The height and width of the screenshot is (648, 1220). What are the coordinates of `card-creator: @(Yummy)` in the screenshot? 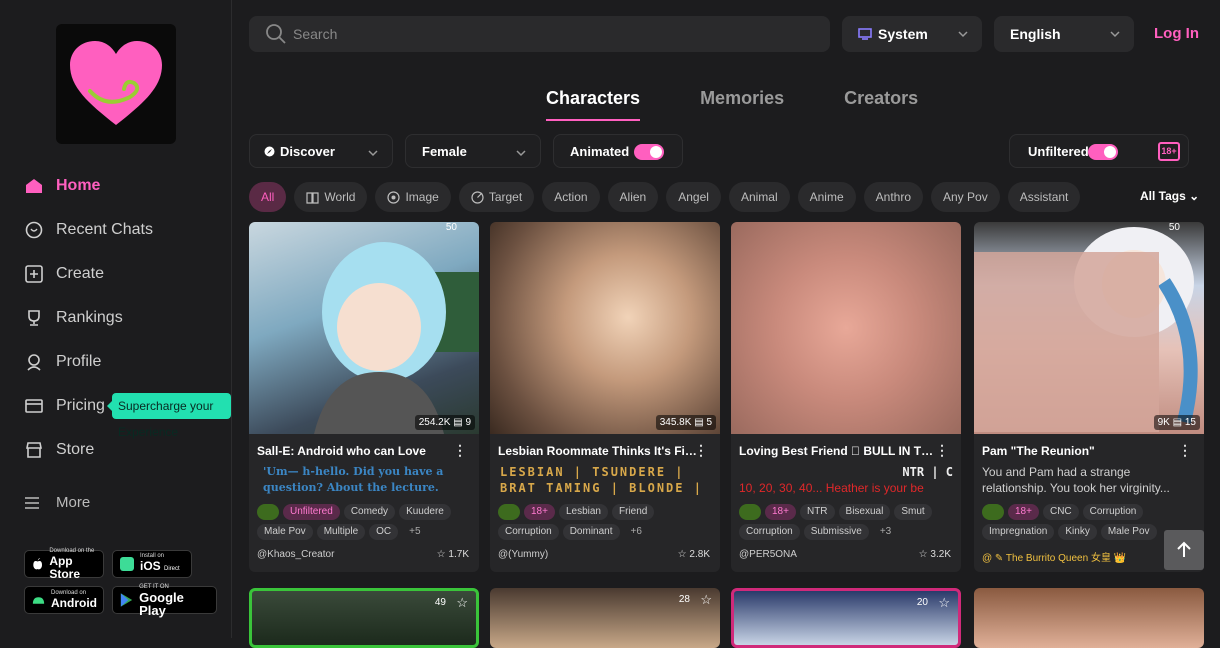 It's located at (523, 554).